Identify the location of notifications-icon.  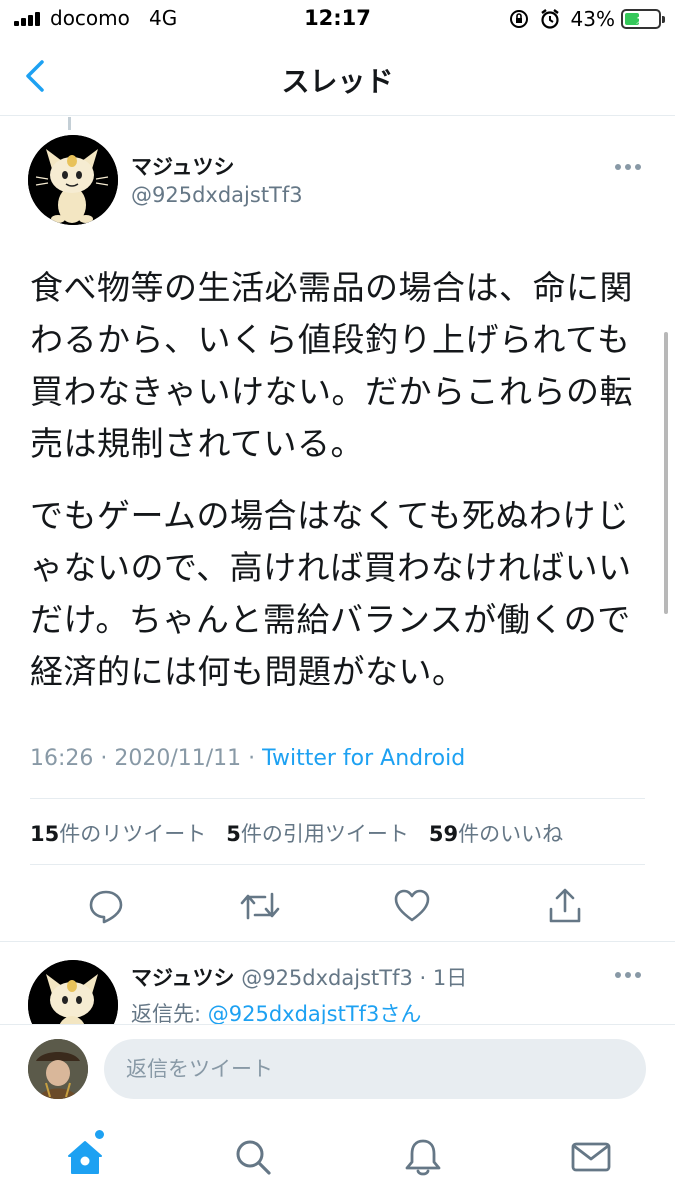
(423, 1157).